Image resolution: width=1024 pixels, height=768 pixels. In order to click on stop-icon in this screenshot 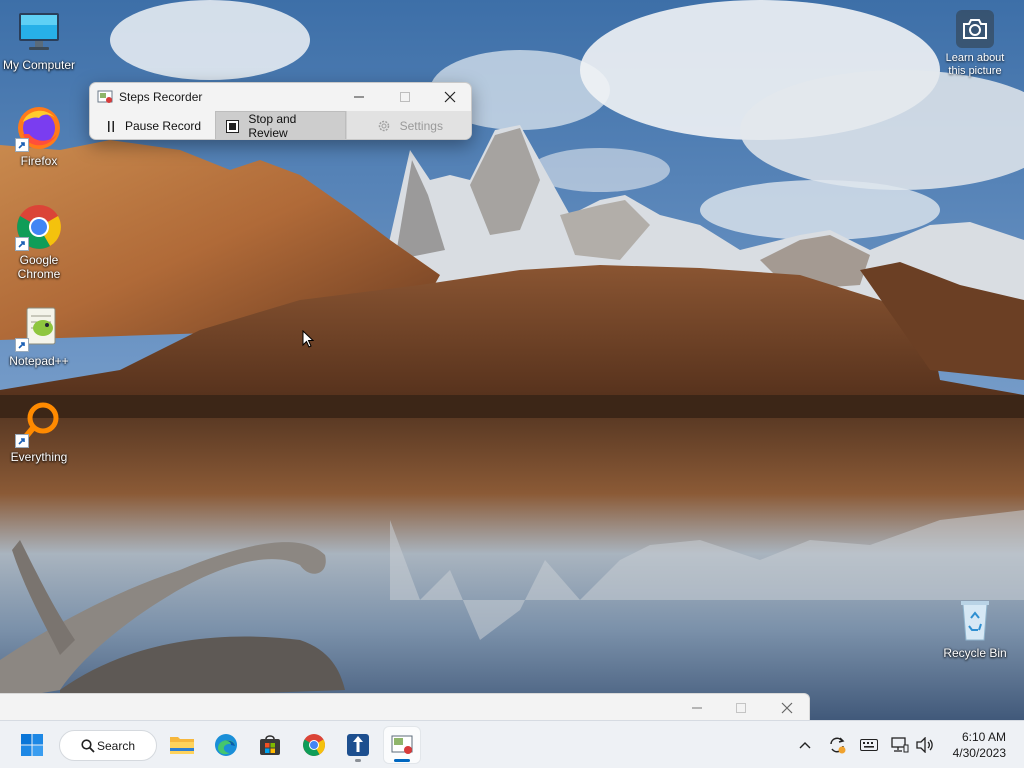, I will do `click(233, 126)`.